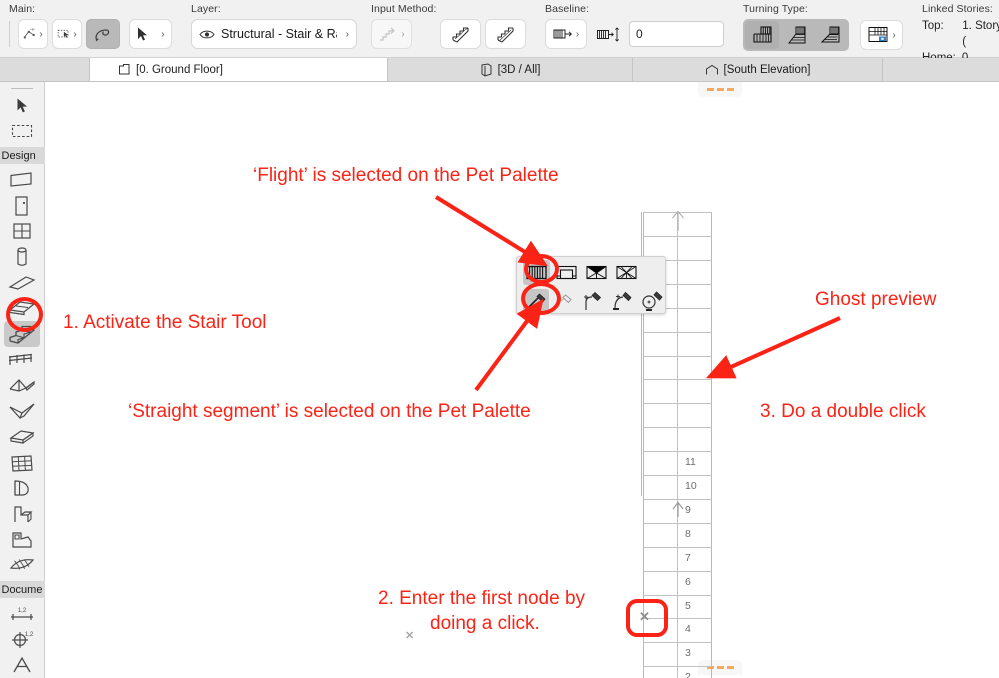 The width and height of the screenshot is (999, 678). Describe the element at coordinates (279, 34) in the screenshot. I see `layer-name: Structural - Stair & Railing` at that location.